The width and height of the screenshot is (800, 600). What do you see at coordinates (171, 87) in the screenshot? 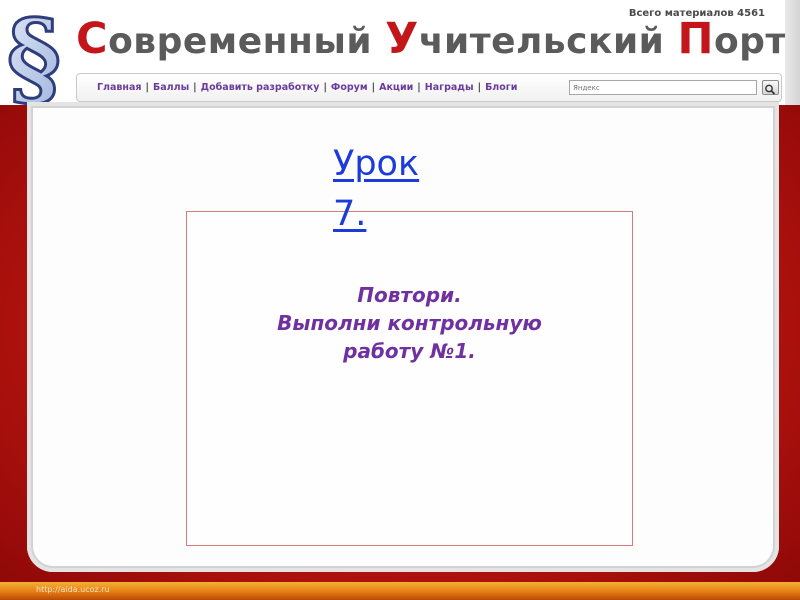
I see `nav-item-points: Баллы` at bounding box center [171, 87].